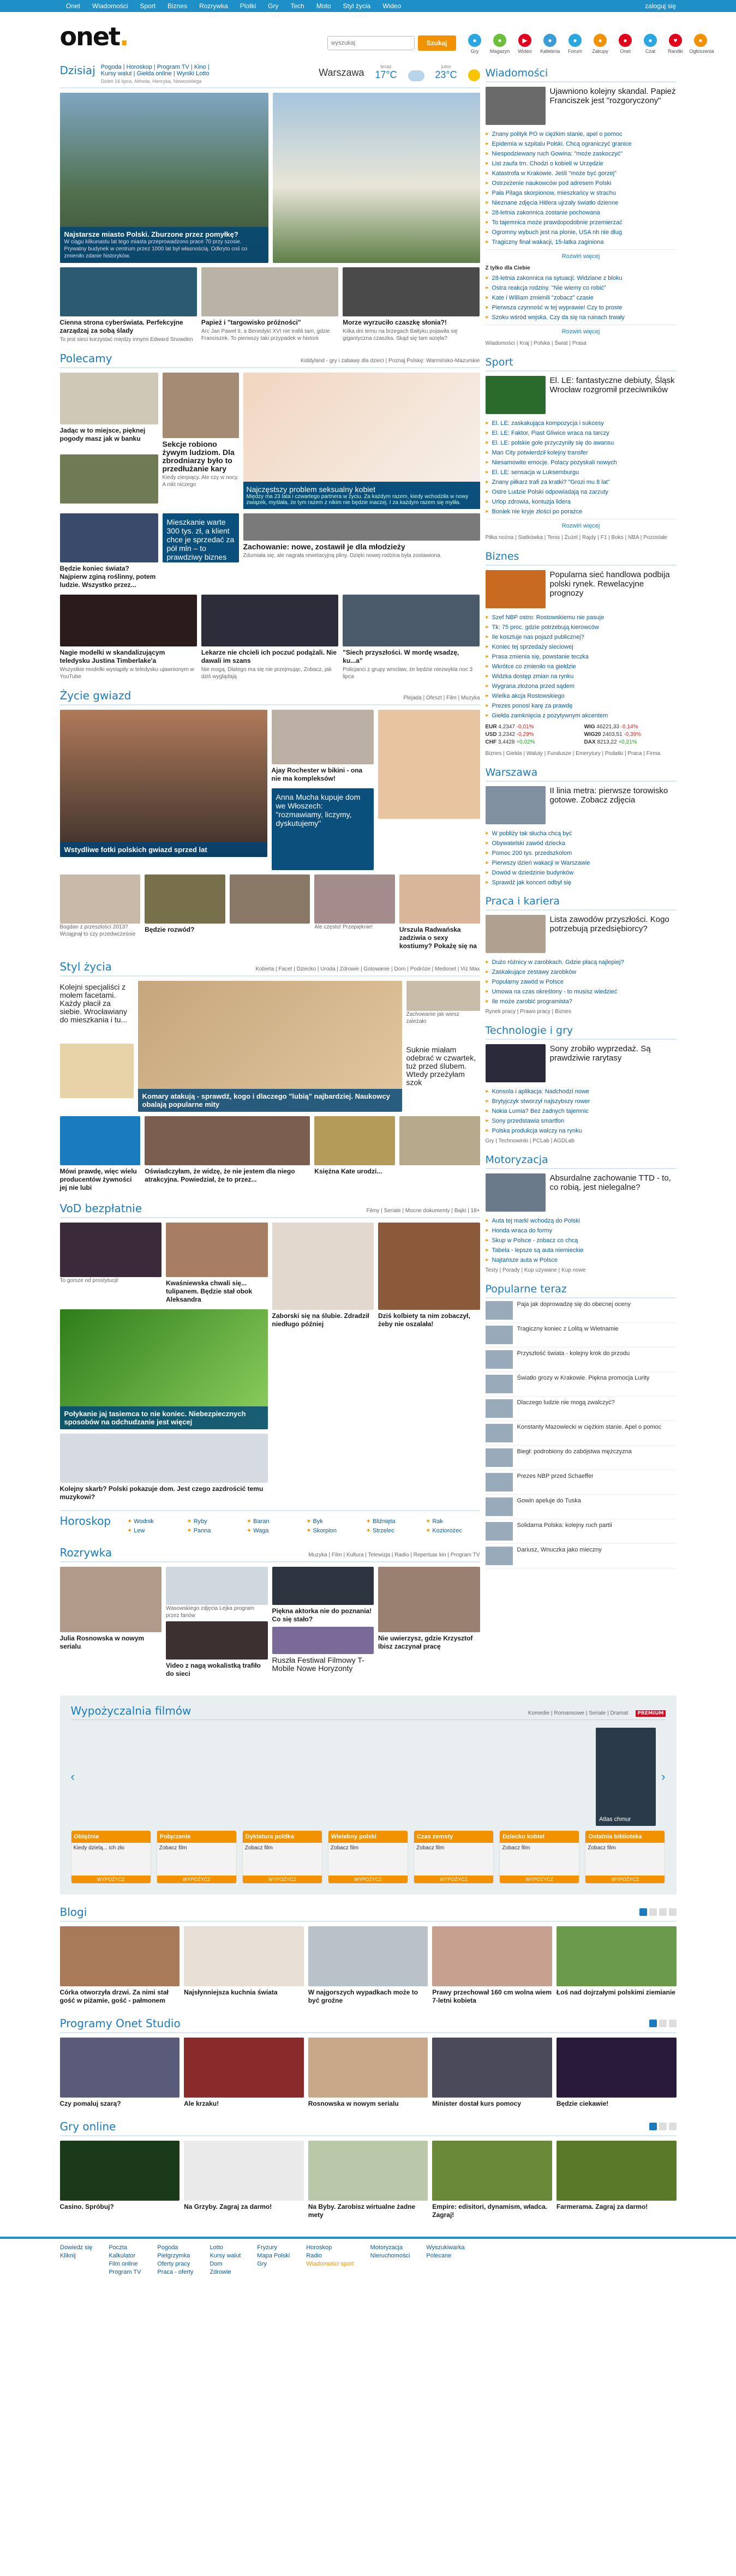  Describe the element at coordinates (454, 1857) in the screenshot. I see `rental-item: Czas zemsty Zobacz film WYPOŻYCZ` at that location.